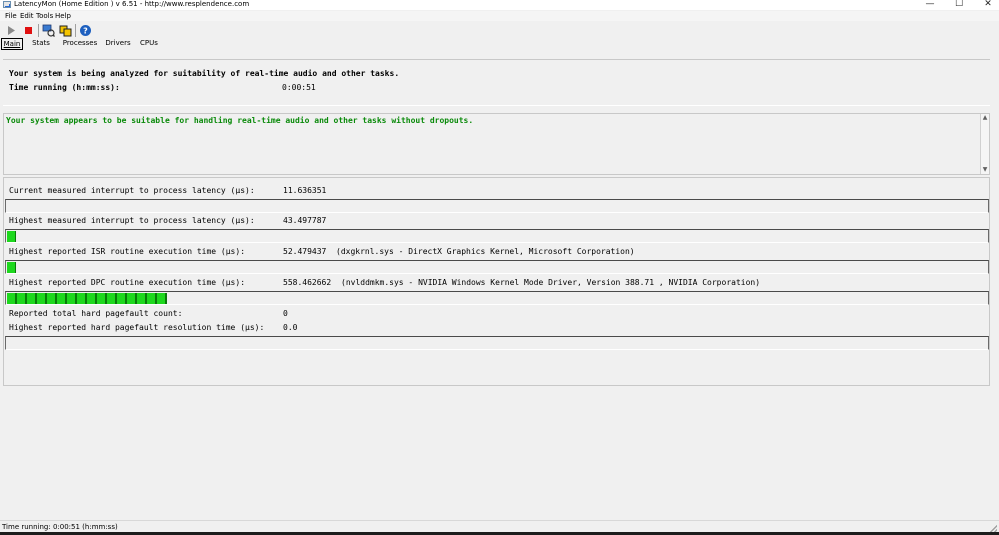 The height and width of the screenshot is (535, 999). Describe the element at coordinates (985, 170) in the screenshot. I see `scroll-down-icon: ▼` at that location.